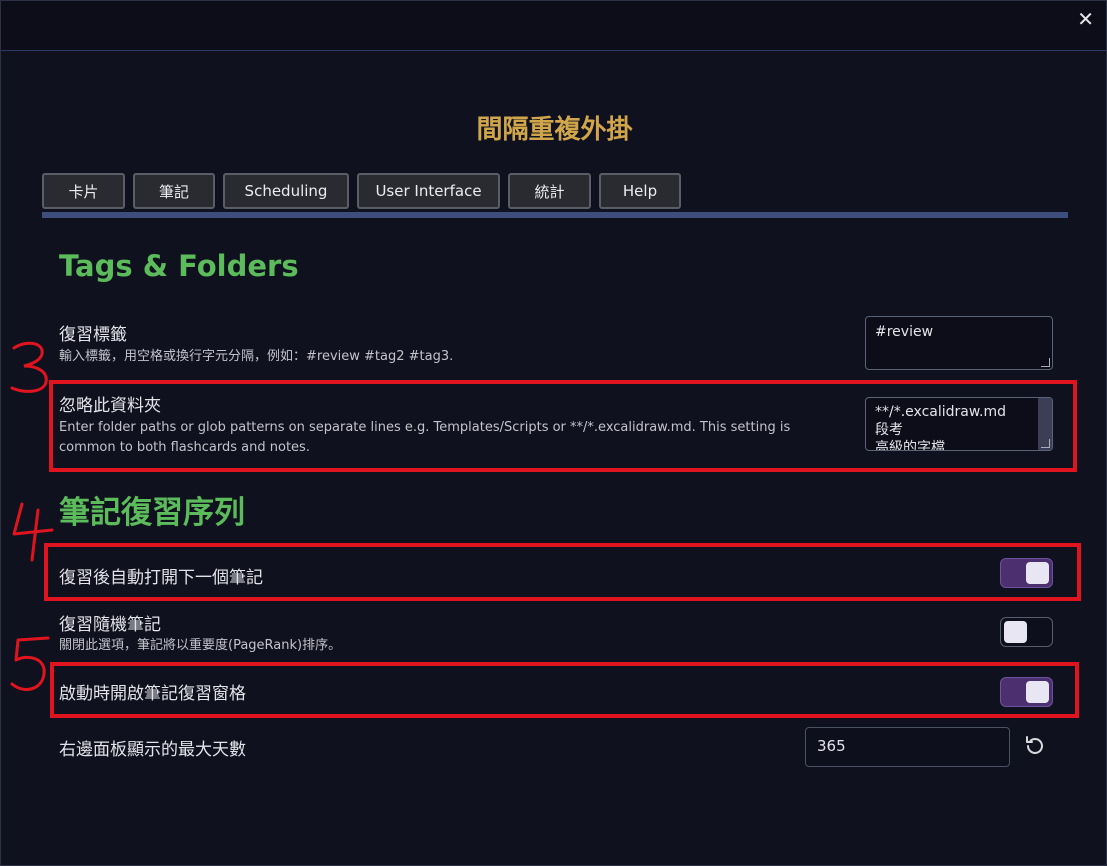  What do you see at coordinates (1085, 19) in the screenshot?
I see `close-icon: ✕` at bounding box center [1085, 19].